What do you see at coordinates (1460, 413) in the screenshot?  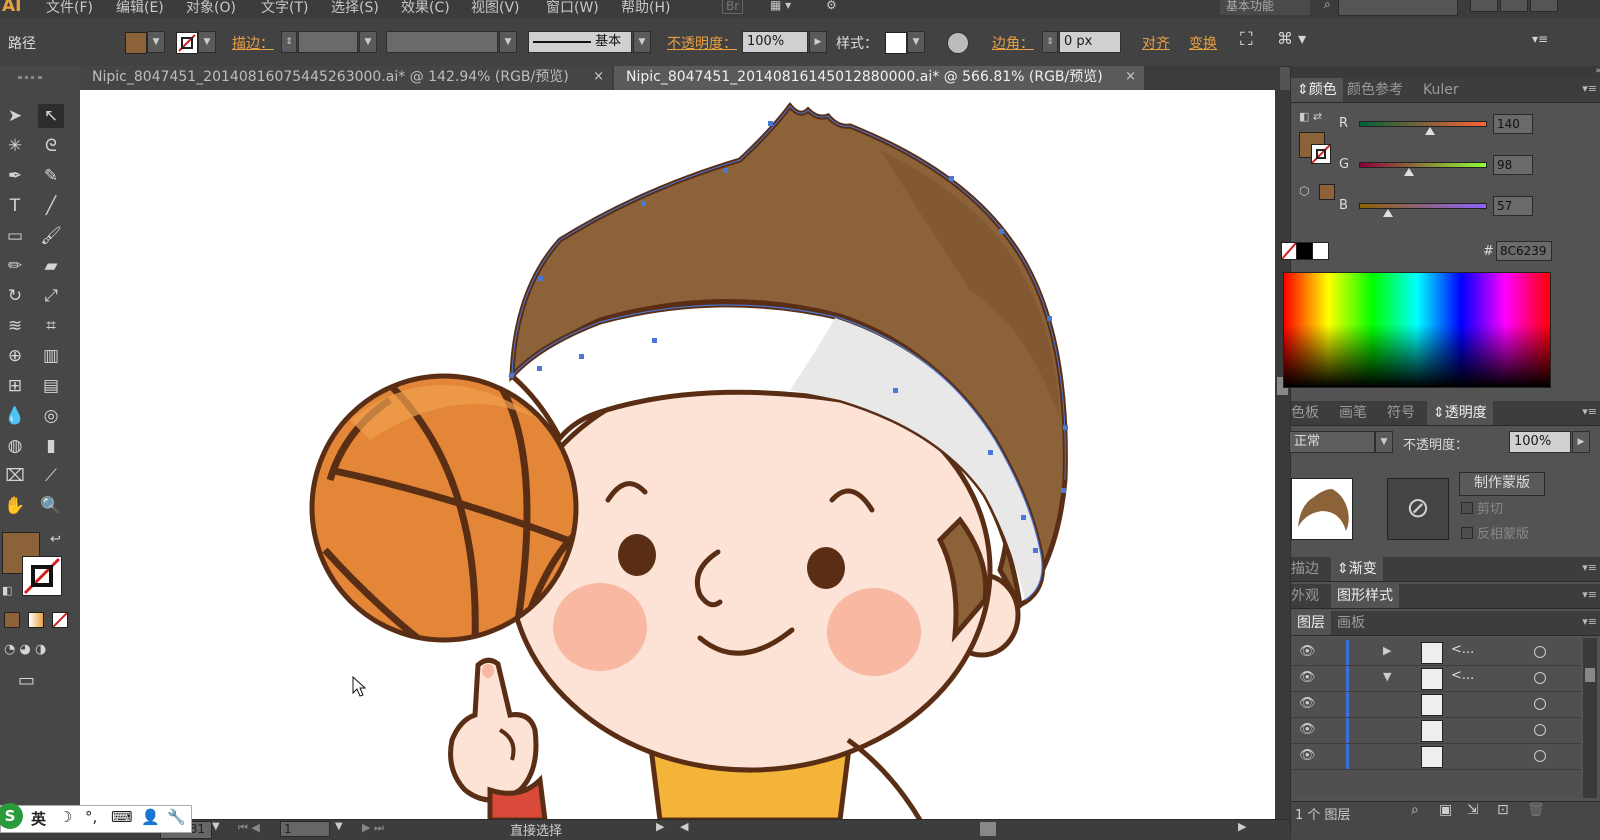 I see `tab-transparency: ⇕透明度` at bounding box center [1460, 413].